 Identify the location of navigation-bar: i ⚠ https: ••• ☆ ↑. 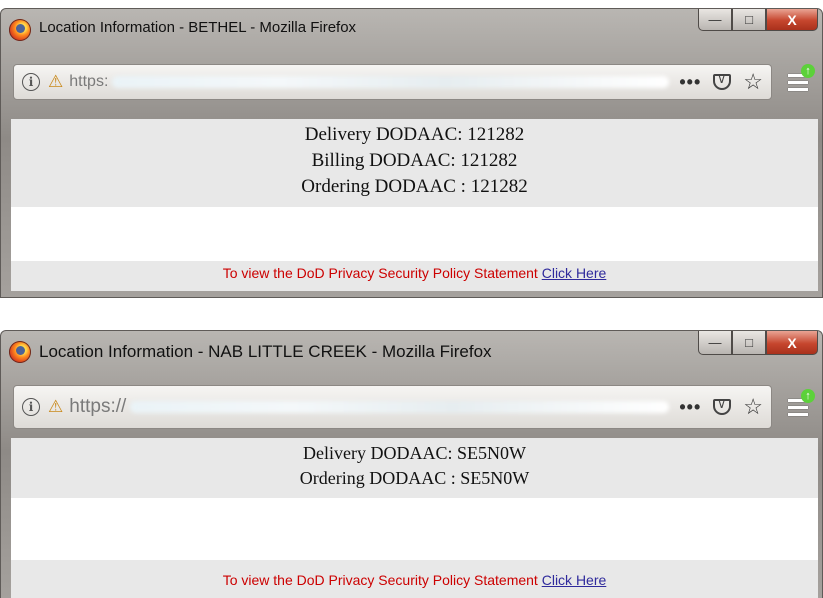
(415, 82).